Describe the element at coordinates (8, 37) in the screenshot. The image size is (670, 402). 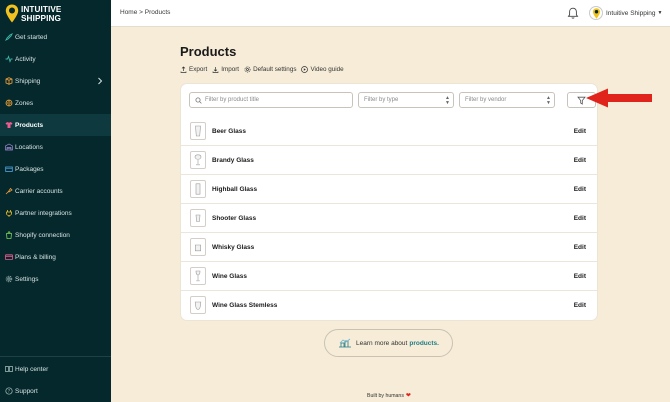
I see `rocket-icon` at that location.